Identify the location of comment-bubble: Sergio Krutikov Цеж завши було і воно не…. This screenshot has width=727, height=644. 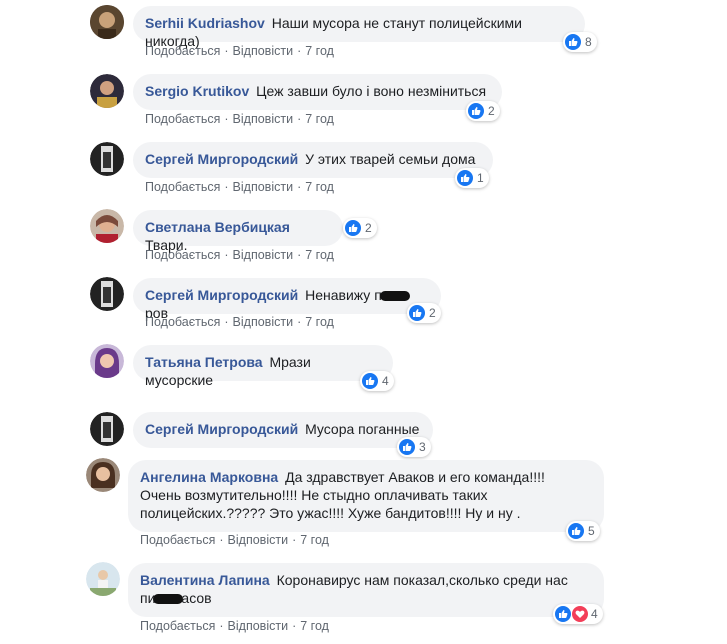
(317, 92).